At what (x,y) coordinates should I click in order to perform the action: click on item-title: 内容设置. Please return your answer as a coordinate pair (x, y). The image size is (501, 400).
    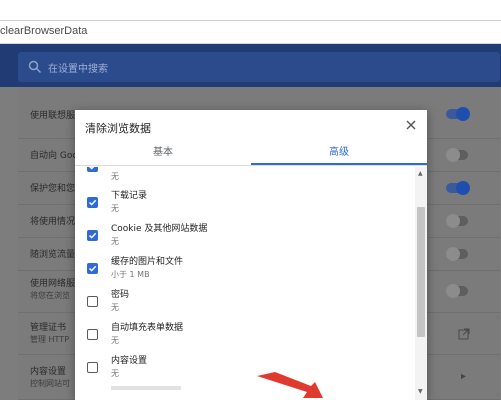
    Looking at the image, I should click on (129, 361).